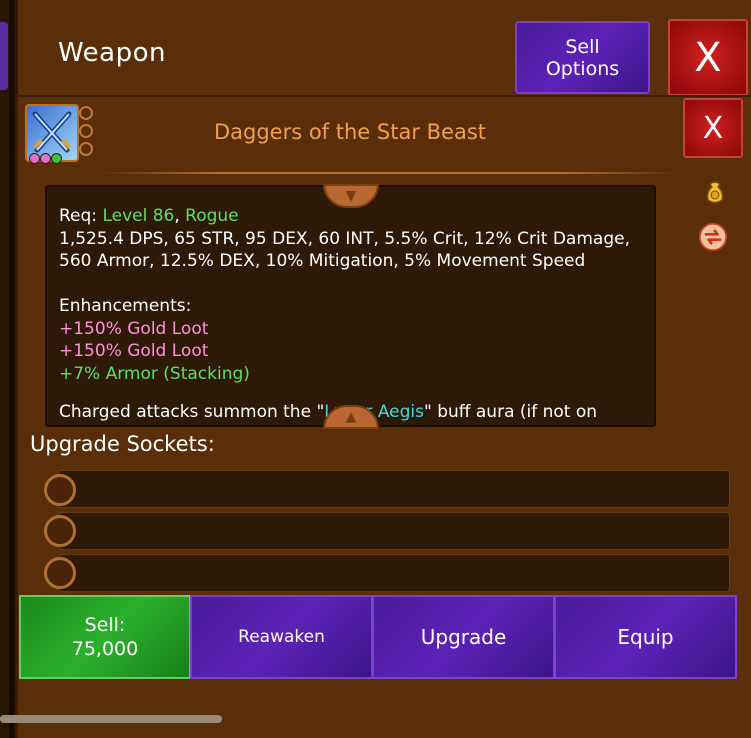 The height and width of the screenshot is (738, 751). Describe the element at coordinates (713, 237) in the screenshot. I see `swap-icon` at that location.